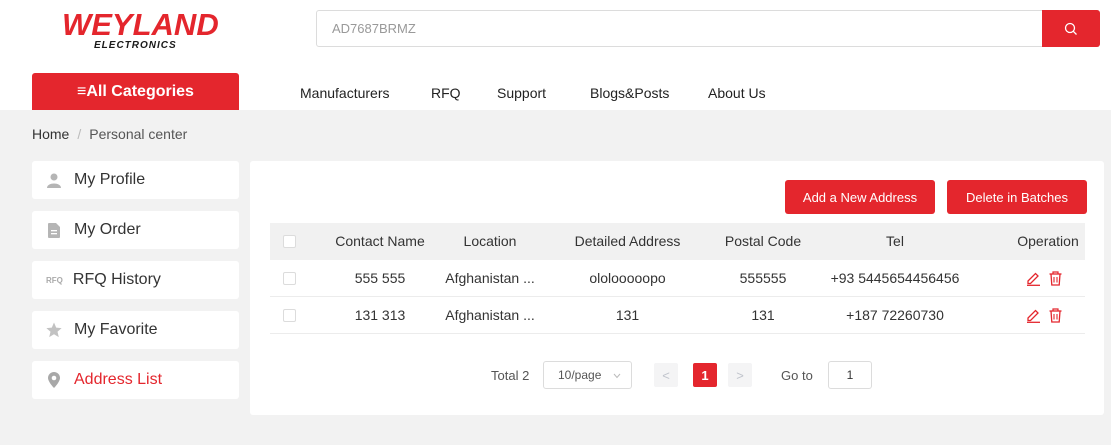 Image resolution: width=1111 pixels, height=445 pixels. Describe the element at coordinates (627, 315) in the screenshot. I see `cell-address: 131` at that location.